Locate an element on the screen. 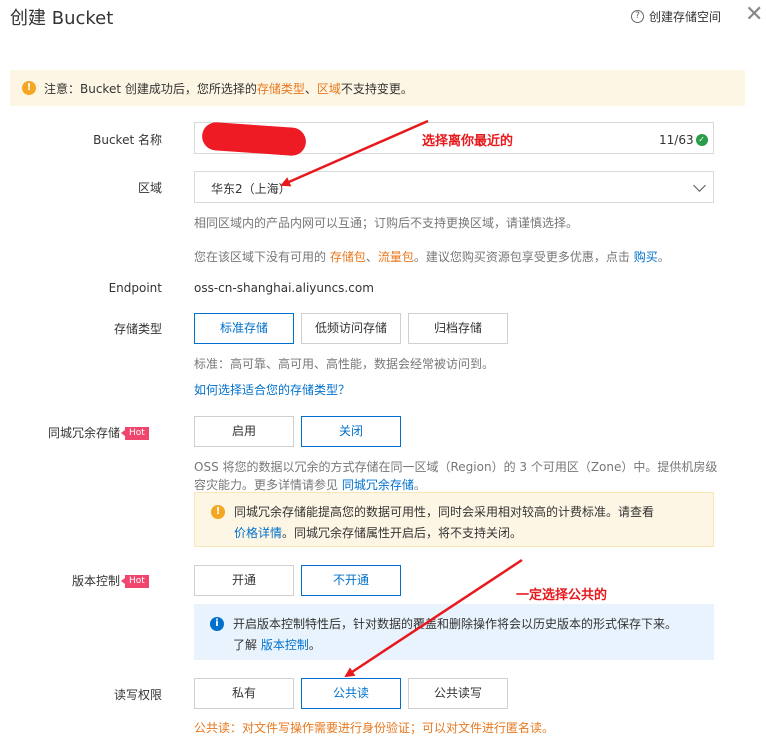 This screenshot has height=741, width=766. notice-highlight-region: 区域 is located at coordinates (328, 88).